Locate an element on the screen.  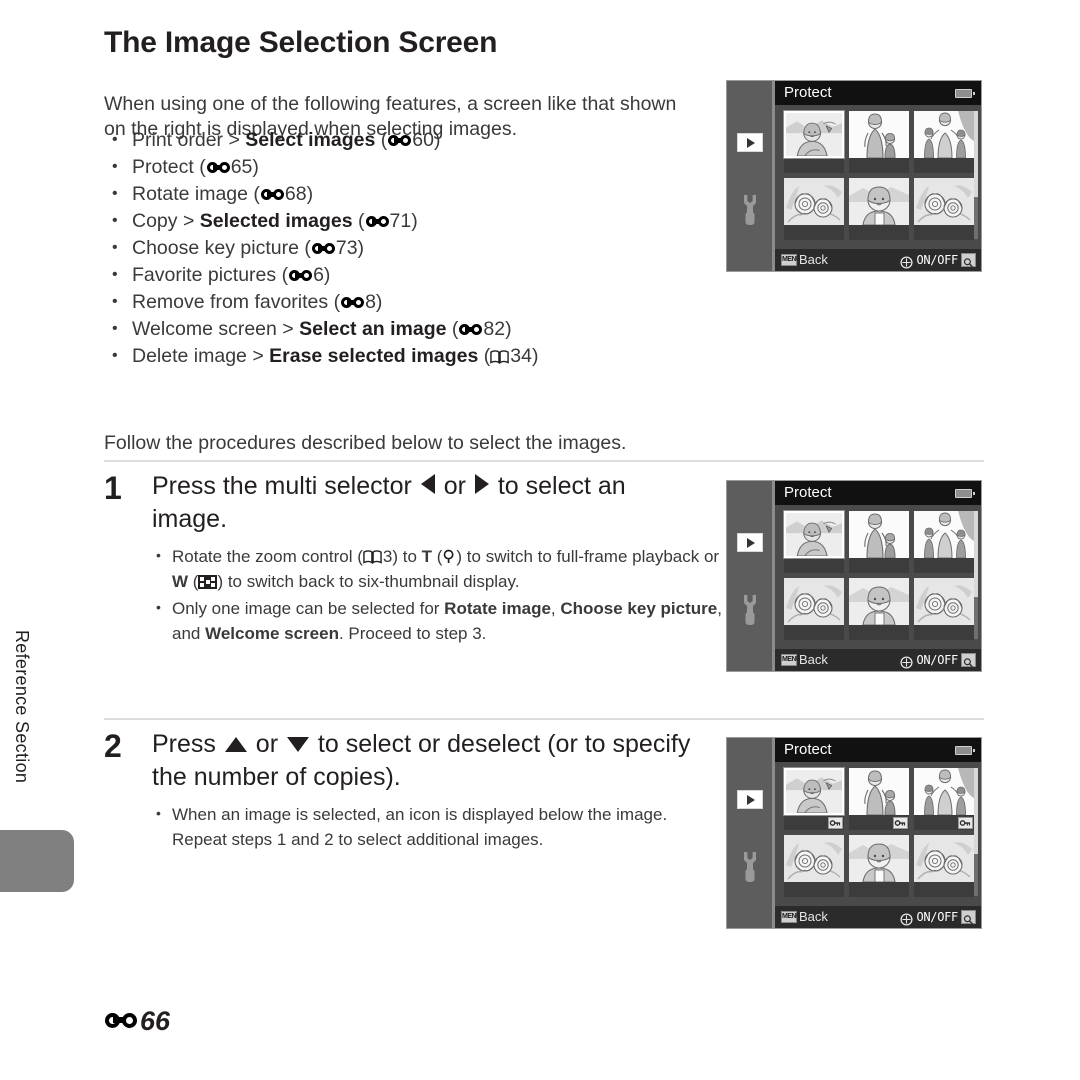
feature-list-item: Welcome screen > Select an image (82) is located at coordinates (404, 329).